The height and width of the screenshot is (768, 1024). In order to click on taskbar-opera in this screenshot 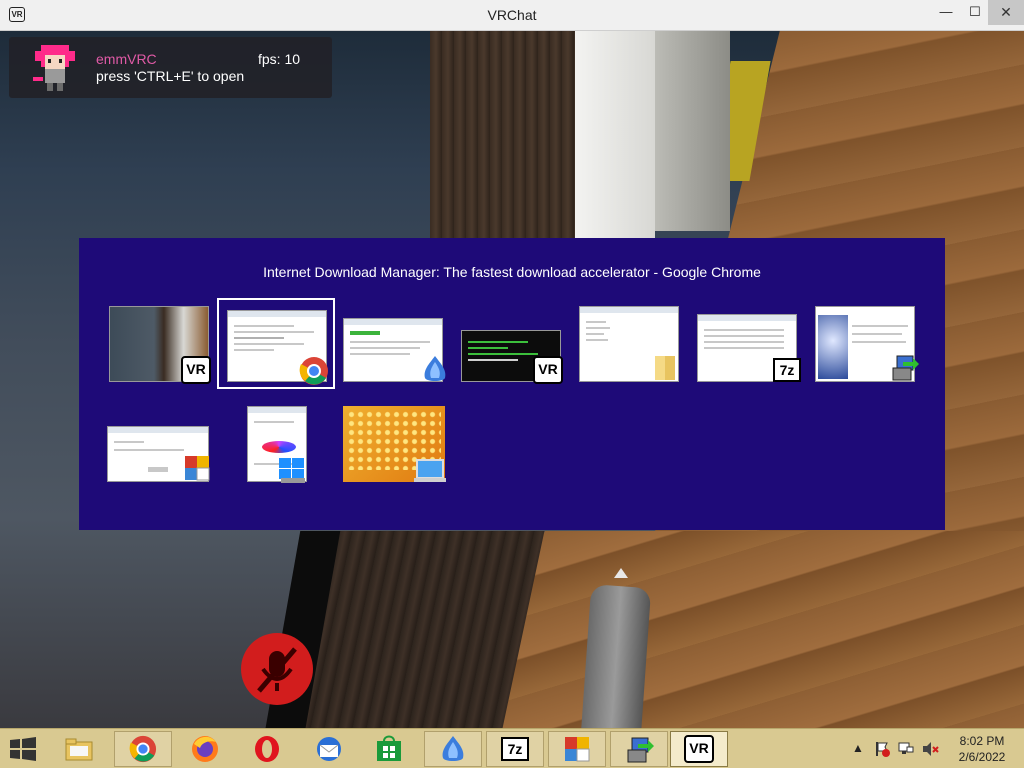, I will do `click(267, 749)`.